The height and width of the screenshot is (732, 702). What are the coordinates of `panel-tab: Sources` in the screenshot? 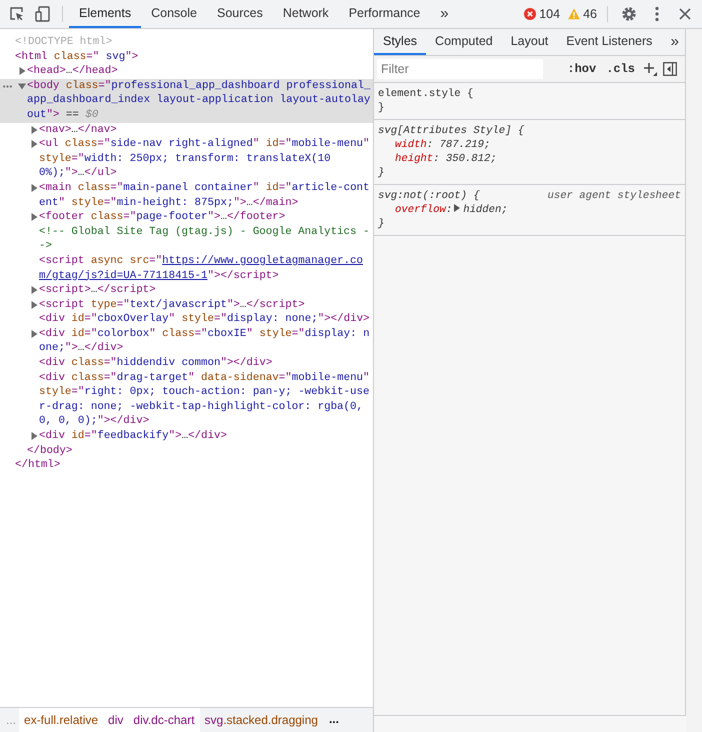 It's located at (239, 14).